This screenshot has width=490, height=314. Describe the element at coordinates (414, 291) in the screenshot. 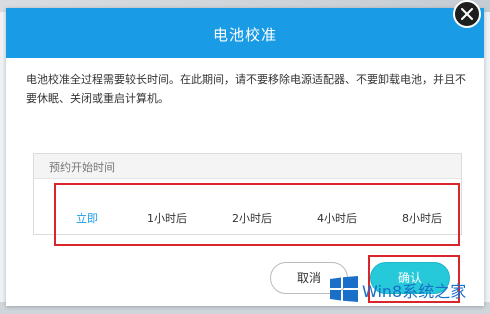

I see `watermark-text: Win8系统之家` at that location.